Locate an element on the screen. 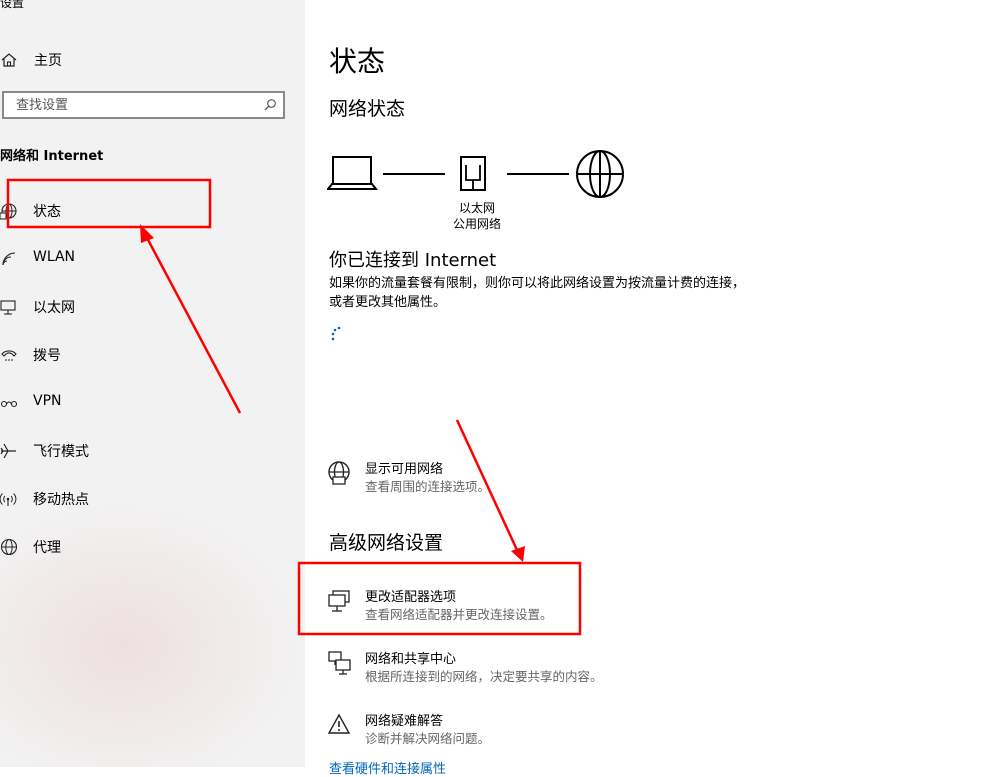  home-label: 主页 is located at coordinates (48, 61).